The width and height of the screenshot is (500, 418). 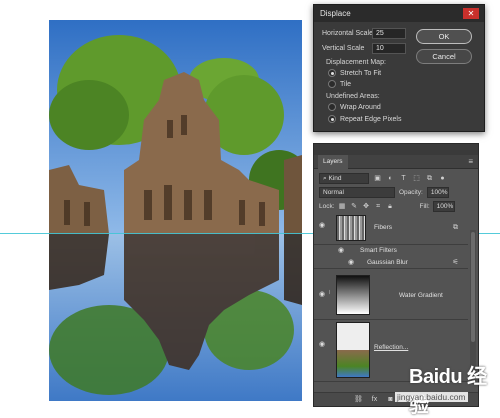 What do you see at coordinates (378, 250) in the screenshot?
I see `smart-filters-label: Smart Filters` at bounding box center [378, 250].